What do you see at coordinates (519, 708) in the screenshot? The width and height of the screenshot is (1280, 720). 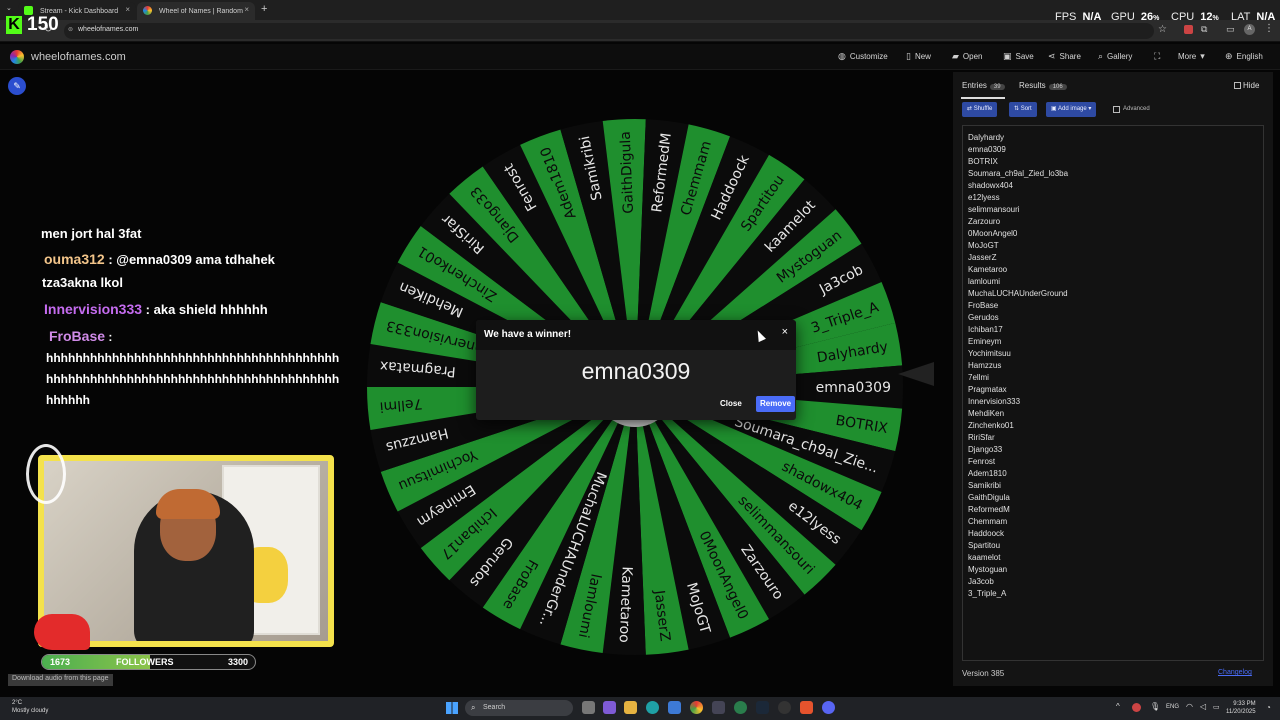 I see `taskbar-search: ⌕ Search` at bounding box center [519, 708].